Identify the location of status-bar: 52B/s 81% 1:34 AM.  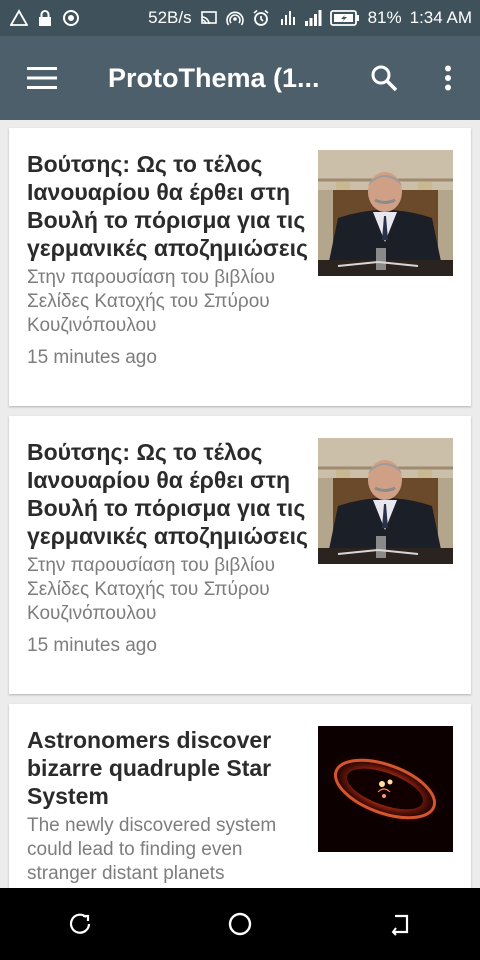
(240, 18).